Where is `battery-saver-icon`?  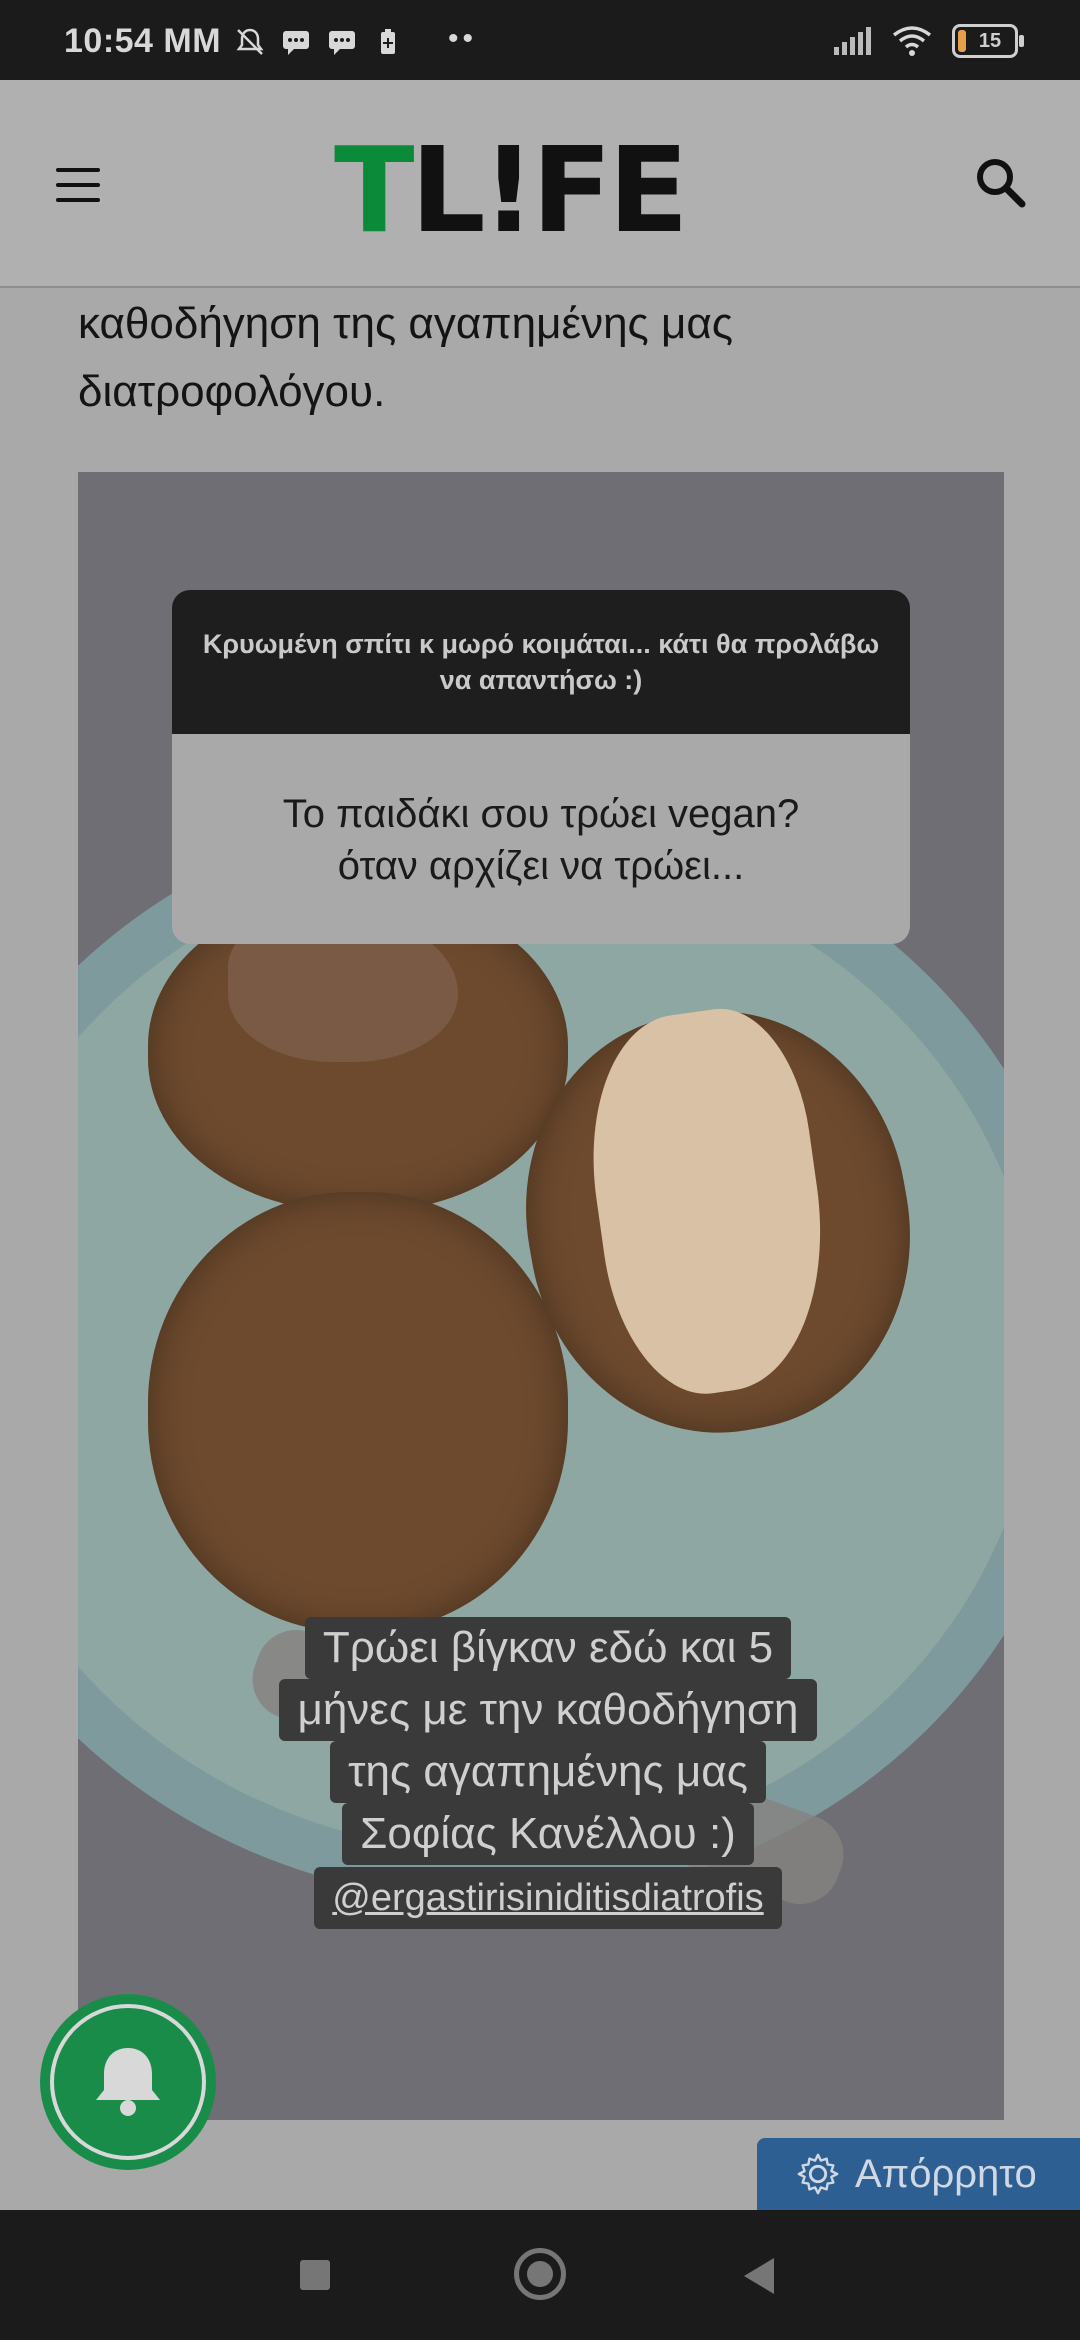
battery-saver-icon is located at coordinates (388, 41).